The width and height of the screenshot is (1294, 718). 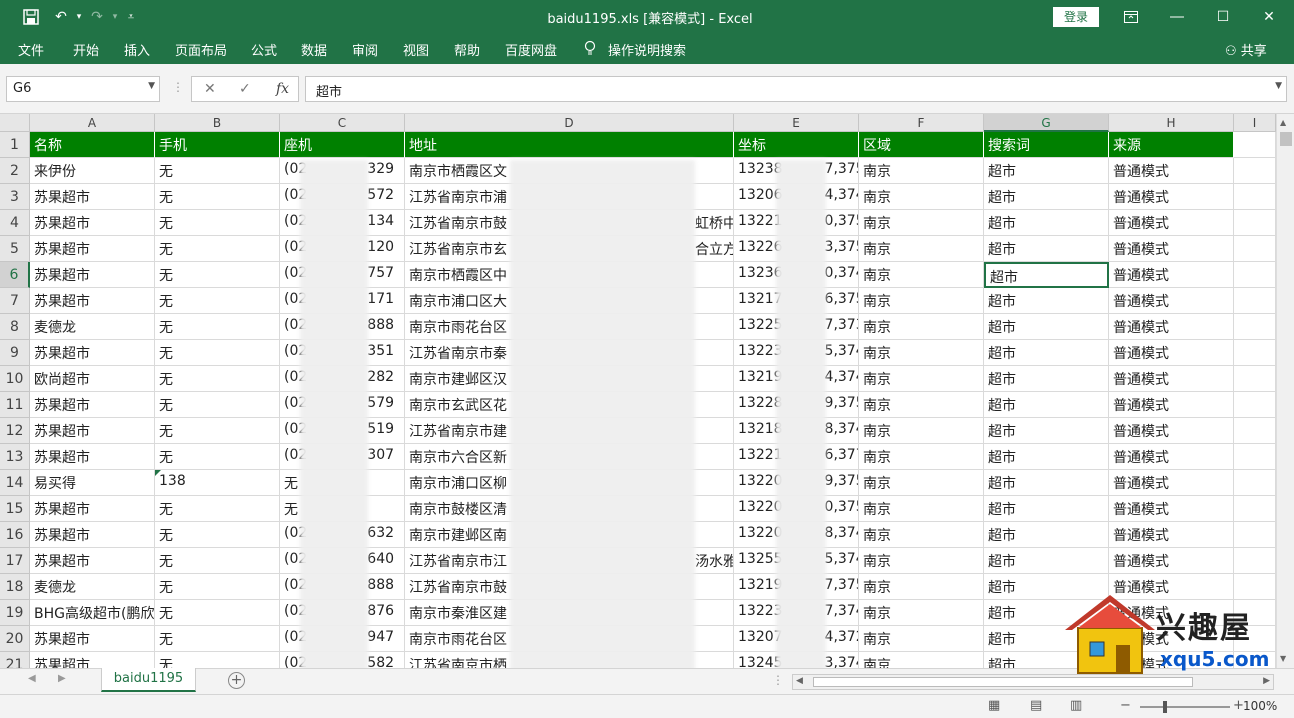 What do you see at coordinates (15, 301) in the screenshot?
I see `row-header: 7` at bounding box center [15, 301].